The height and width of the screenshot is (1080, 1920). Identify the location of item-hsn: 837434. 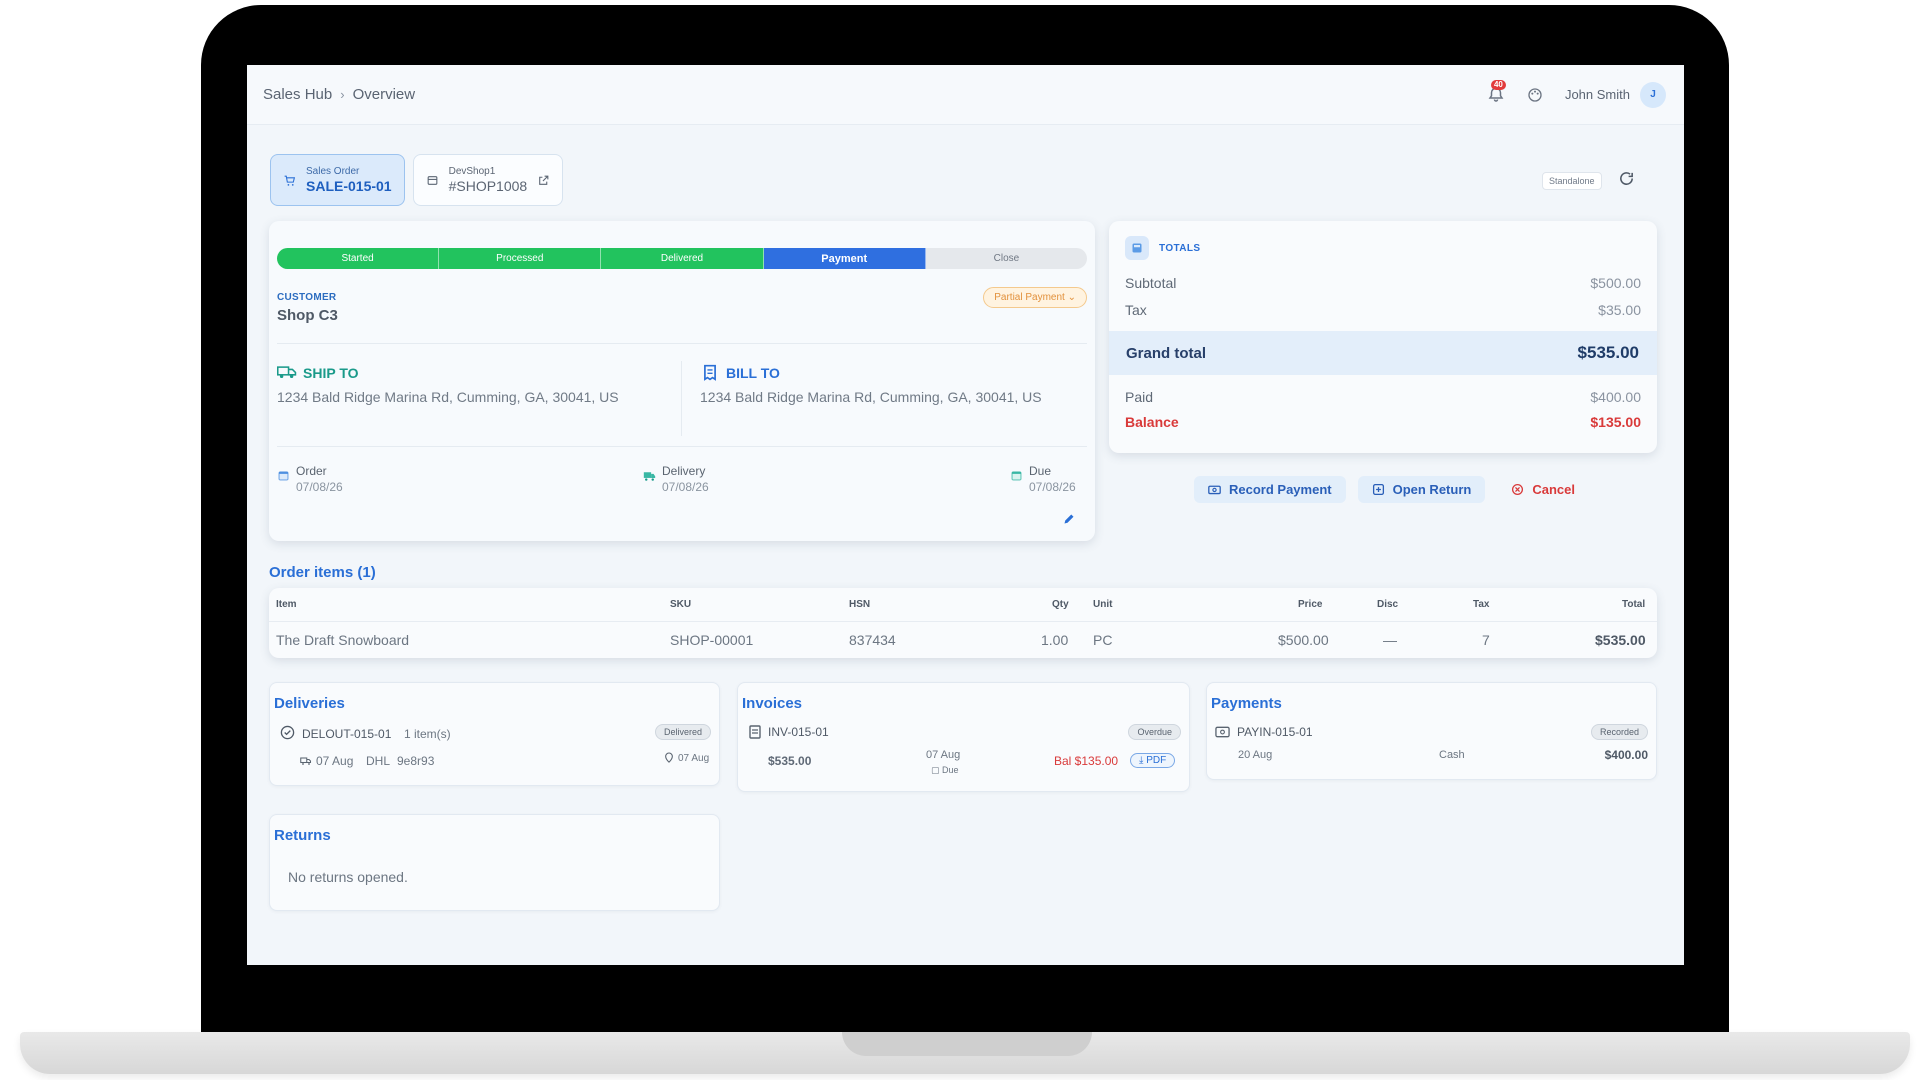
(872, 640).